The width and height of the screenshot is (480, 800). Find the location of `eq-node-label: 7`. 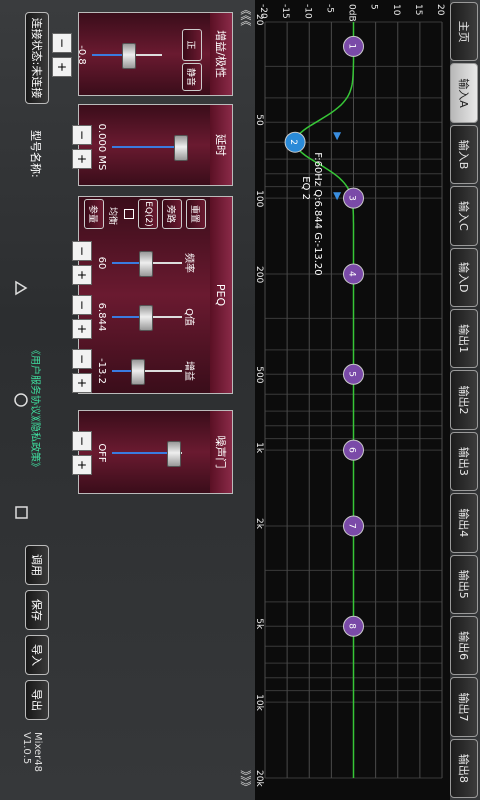

eq-node-label: 7 is located at coordinates (352, 526).